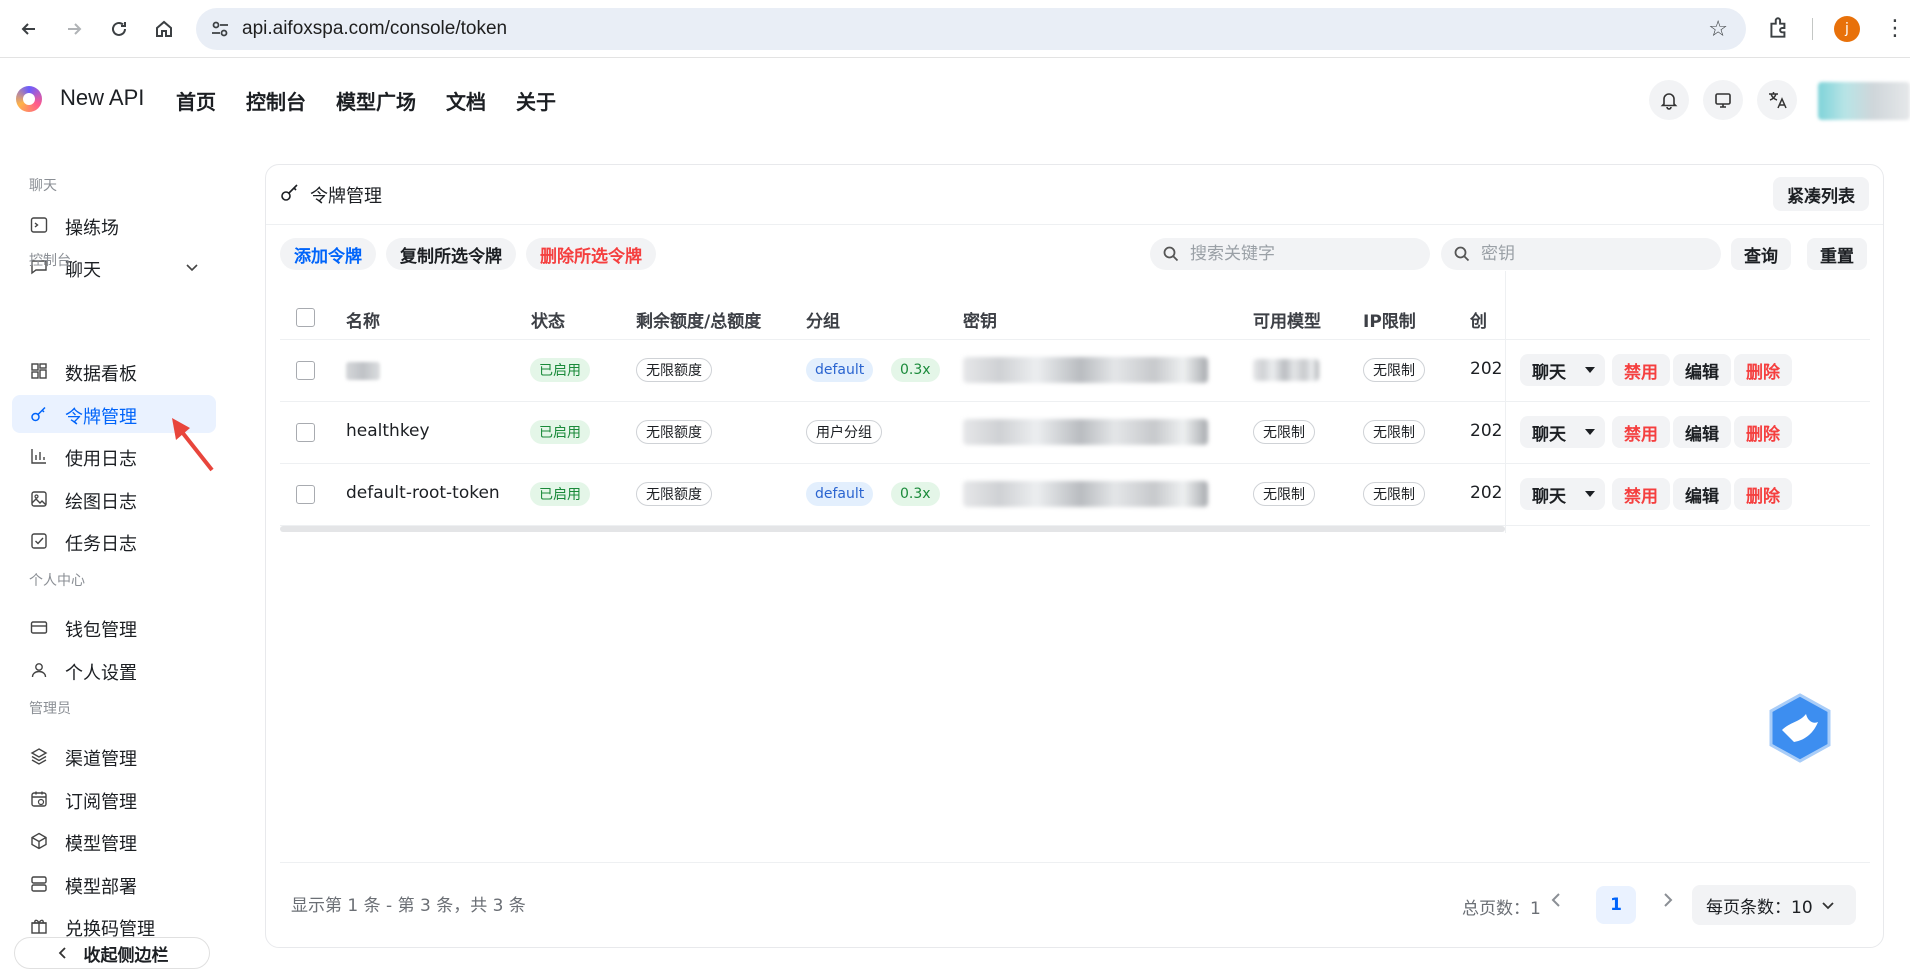 This screenshot has width=1910, height=976. I want to click on toolbar: 添加令牌 复制所选令牌 删除所选令牌 查询 重置, so click(1075, 255).